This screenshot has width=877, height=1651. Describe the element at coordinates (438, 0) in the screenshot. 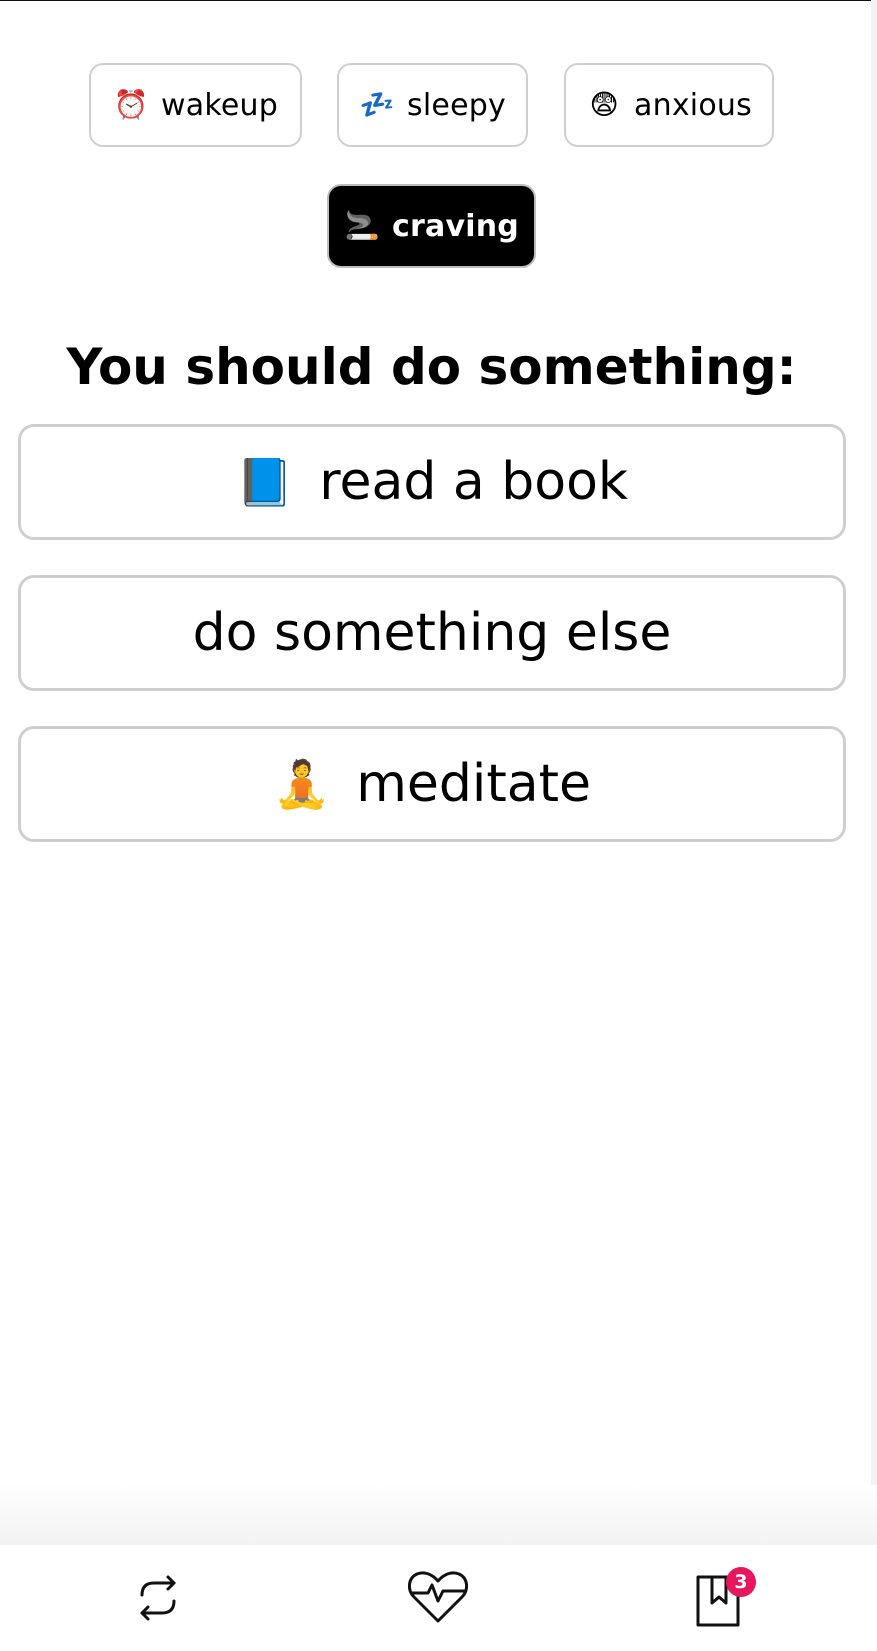

I see `top-divider` at that location.